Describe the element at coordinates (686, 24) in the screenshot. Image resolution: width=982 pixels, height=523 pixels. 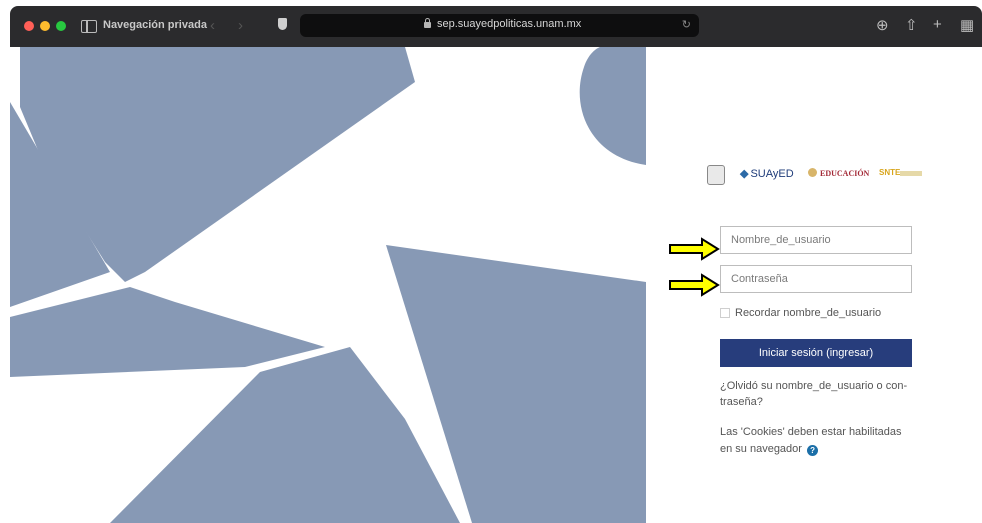
I see `reload-icon: ↻` at that location.